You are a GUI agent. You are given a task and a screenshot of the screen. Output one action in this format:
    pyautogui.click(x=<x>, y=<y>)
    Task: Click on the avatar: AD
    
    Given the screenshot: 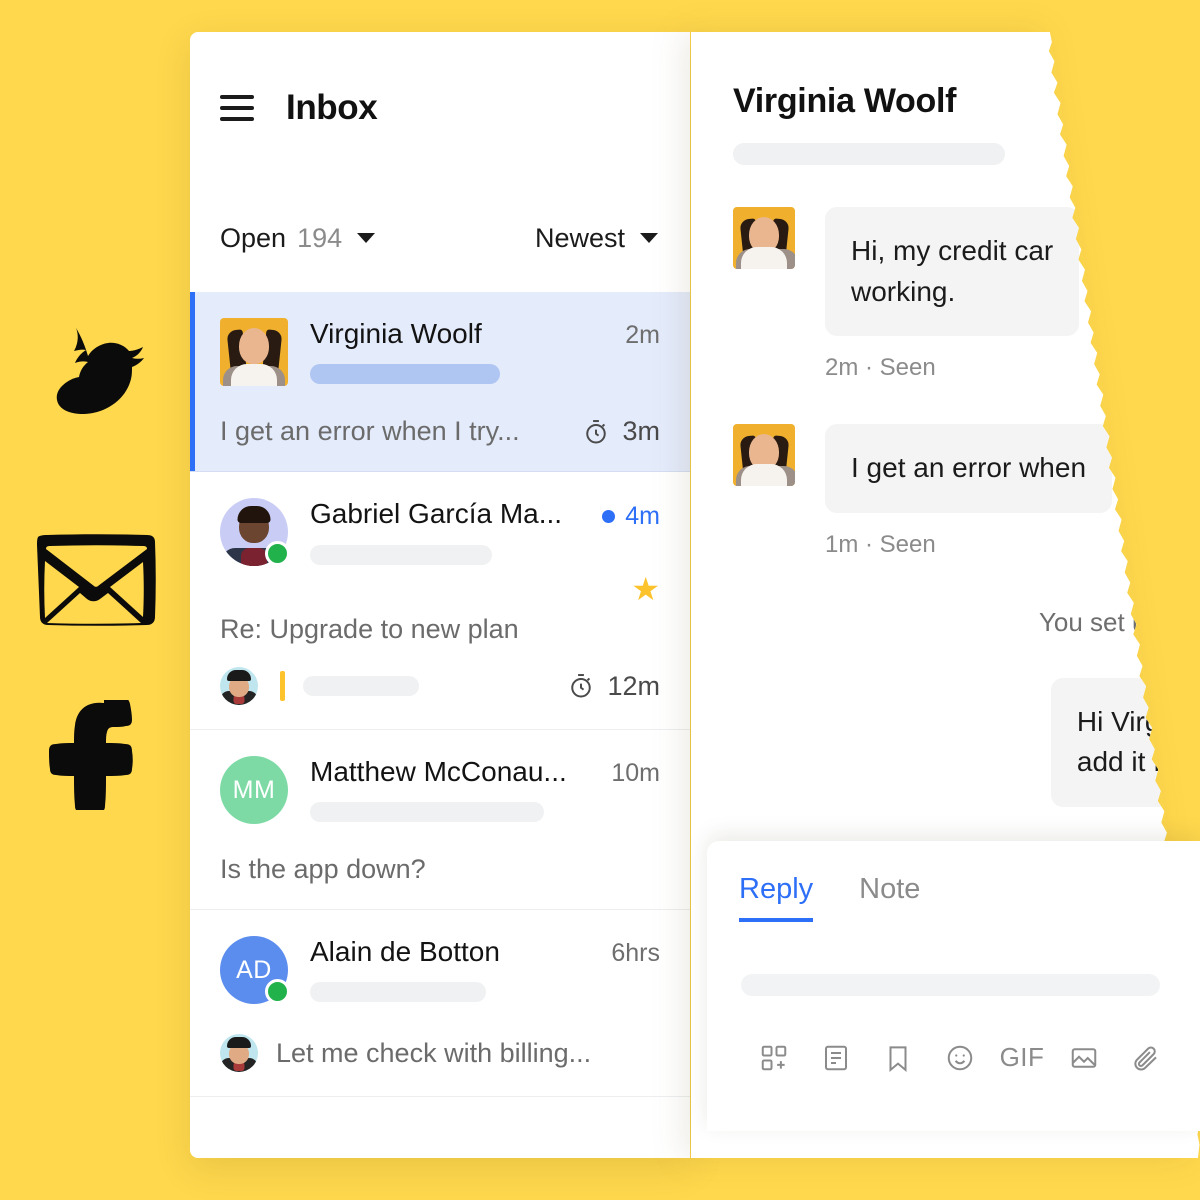 What is the action you would take?
    pyautogui.click(x=255, y=970)
    